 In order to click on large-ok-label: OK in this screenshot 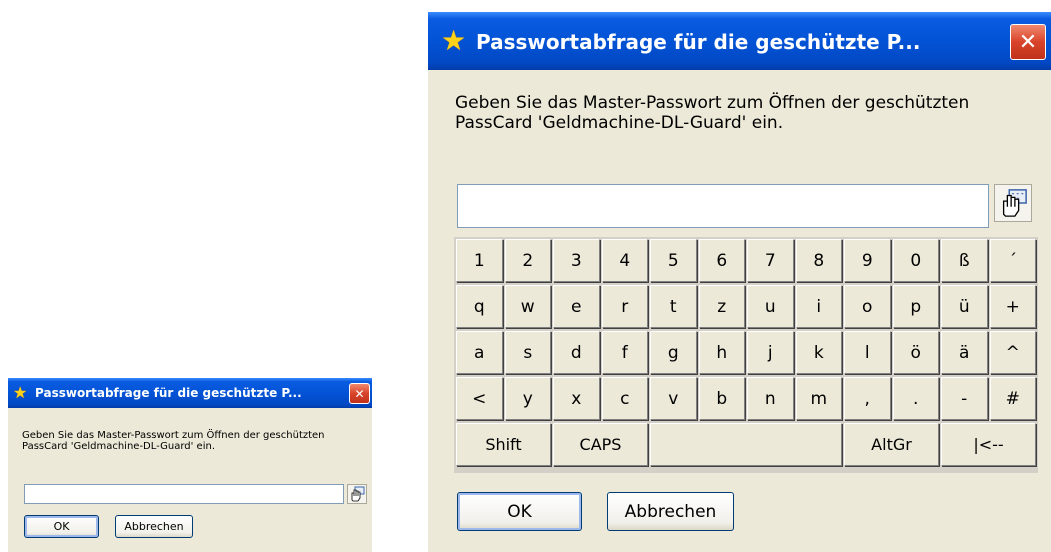, I will do `click(519, 511)`.